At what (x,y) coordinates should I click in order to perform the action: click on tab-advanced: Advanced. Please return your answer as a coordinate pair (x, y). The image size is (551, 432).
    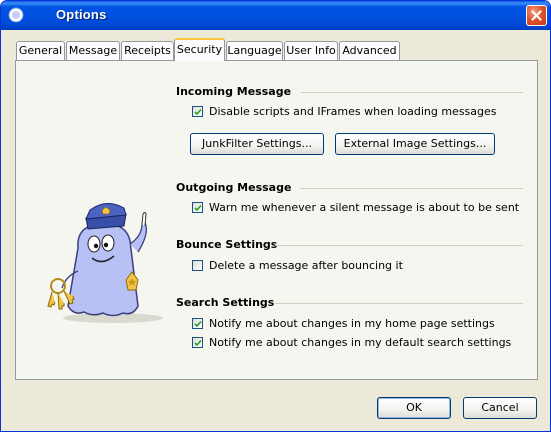
    Looking at the image, I should click on (369, 50).